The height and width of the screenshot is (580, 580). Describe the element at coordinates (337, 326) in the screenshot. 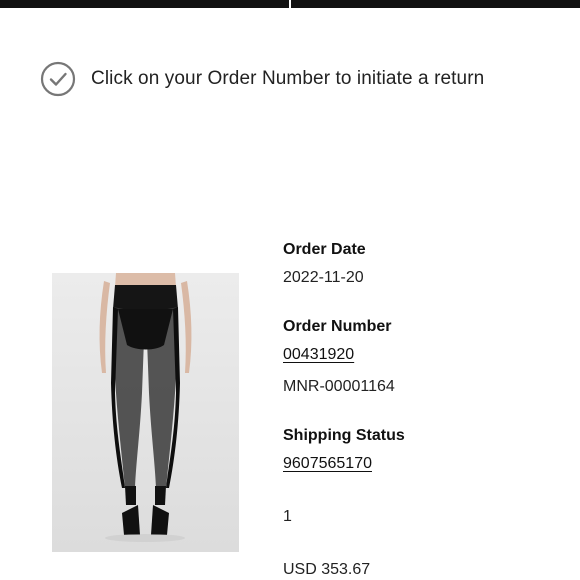

I see `order-number-label: Order Number` at that location.